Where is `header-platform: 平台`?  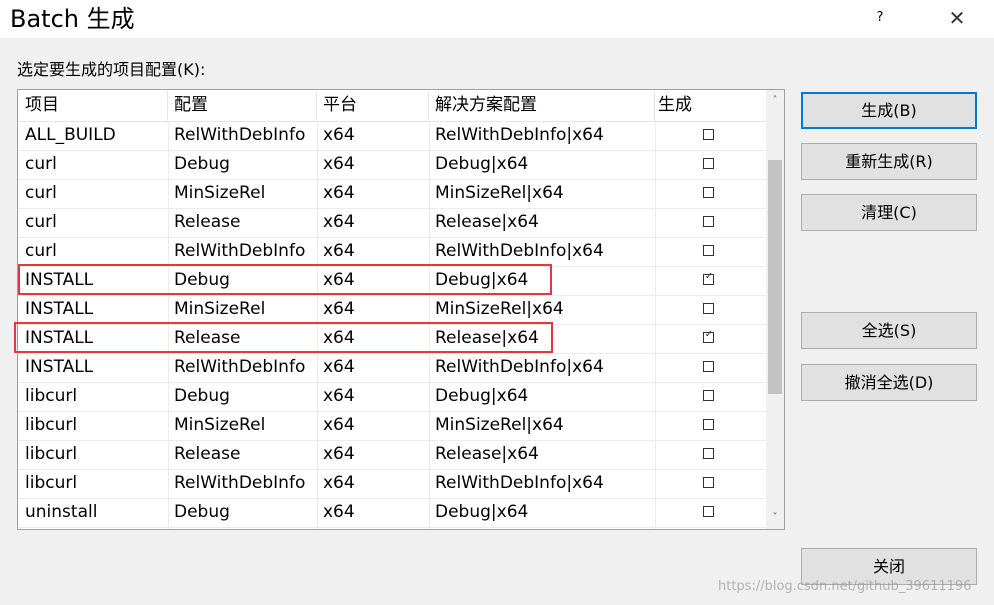 header-platform: 平台 is located at coordinates (373, 106).